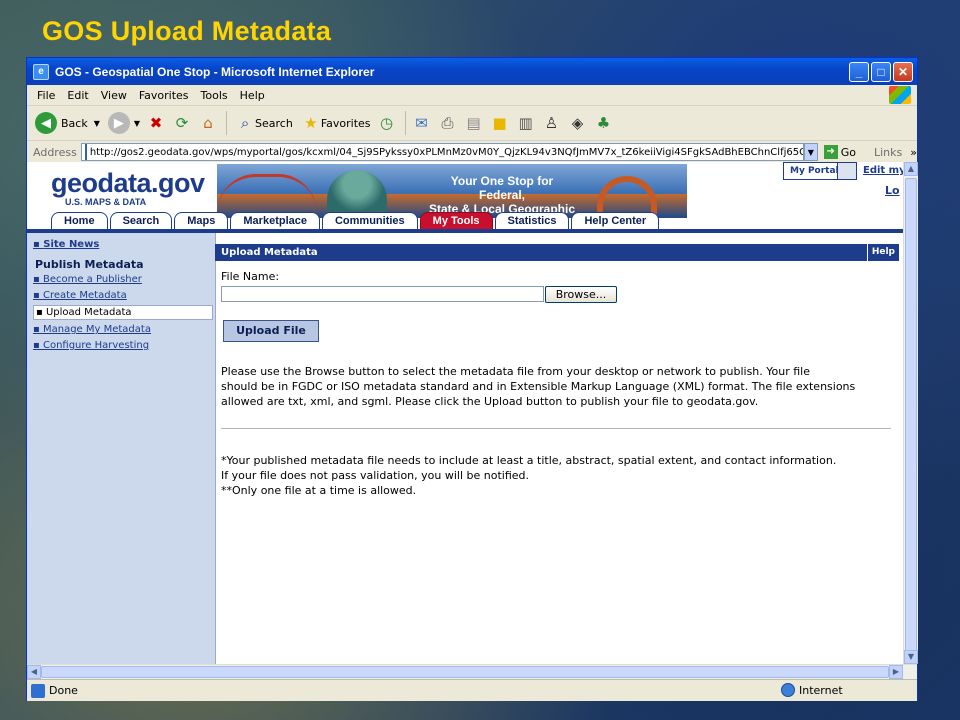  What do you see at coordinates (271, 331) in the screenshot?
I see `upload-file-button: Upload File` at bounding box center [271, 331].